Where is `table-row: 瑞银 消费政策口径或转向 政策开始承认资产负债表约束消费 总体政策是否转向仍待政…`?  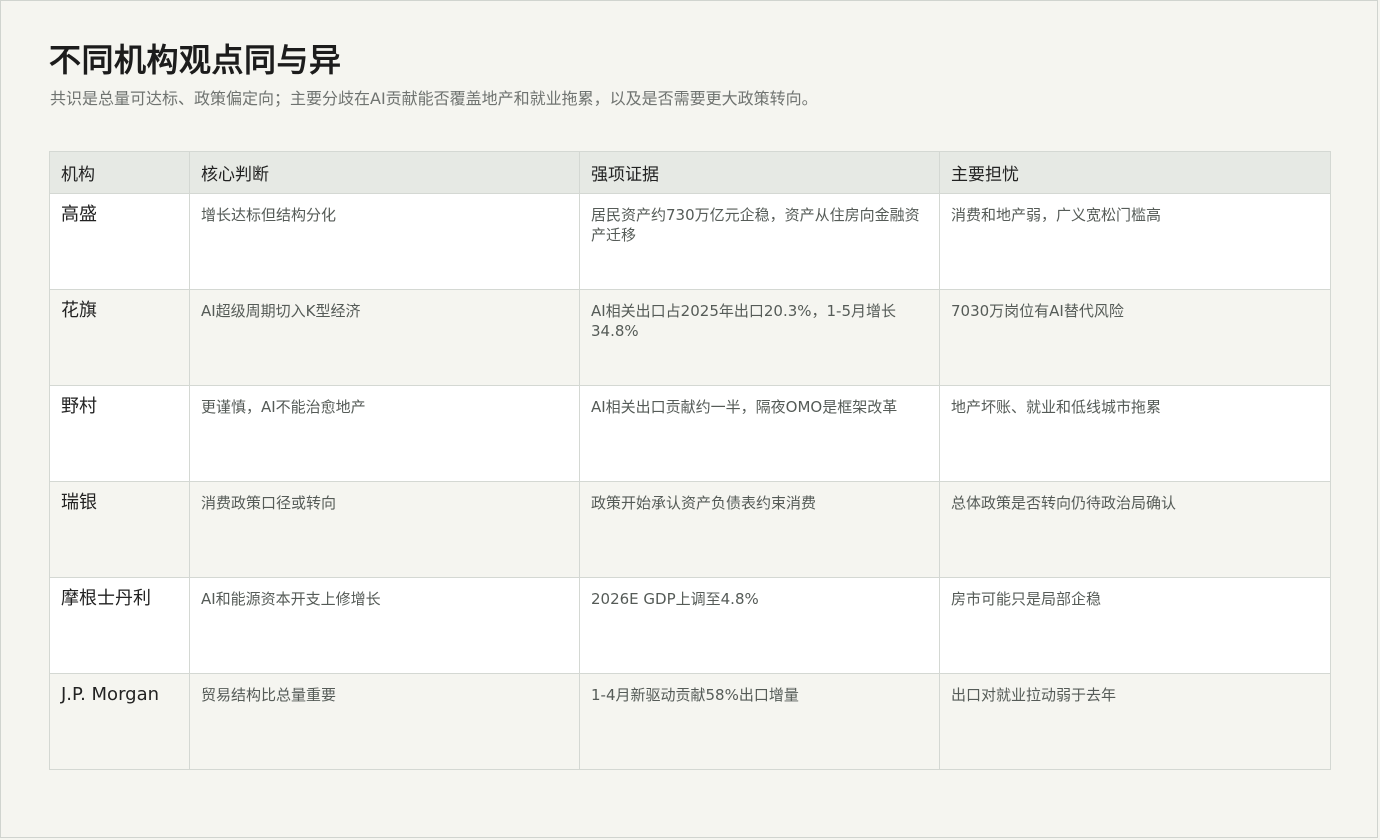
table-row: 瑞银 消费政策口径或转向 政策开始承认资产负债表约束消费 总体政策是否转向仍待政… is located at coordinates (690, 529).